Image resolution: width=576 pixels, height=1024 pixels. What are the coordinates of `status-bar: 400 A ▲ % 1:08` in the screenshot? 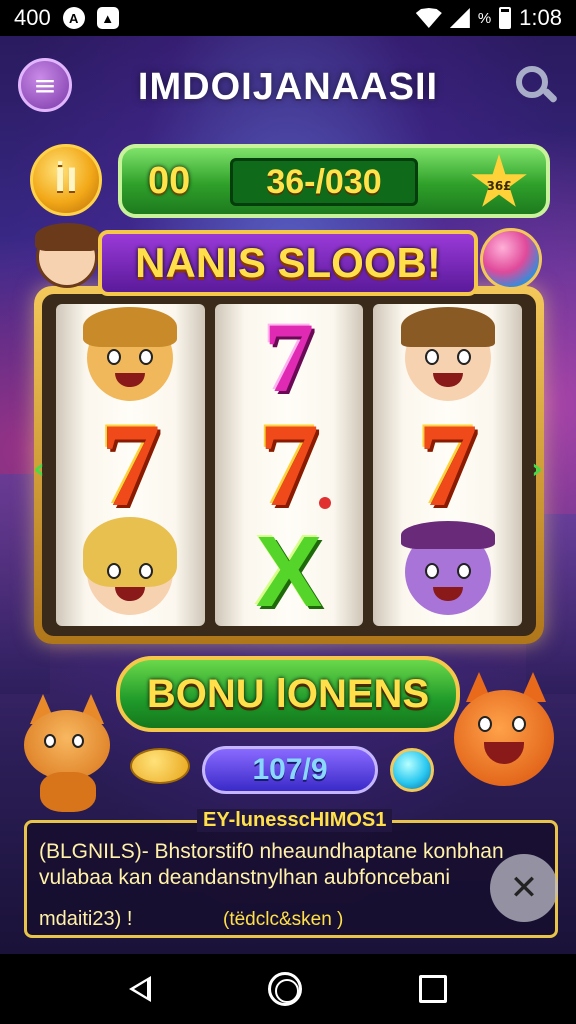 It's located at (288, 18).